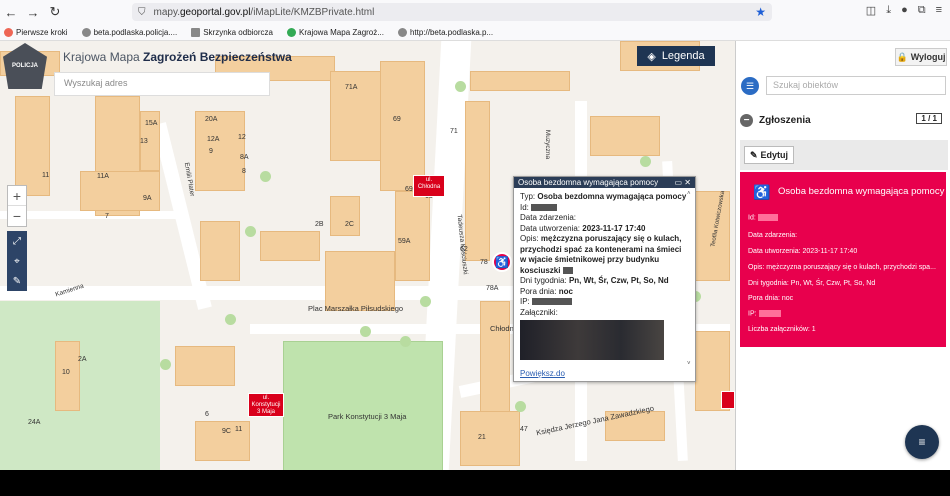 This screenshot has width=950, height=496. Describe the element at coordinates (750, 86) in the screenshot. I see `list-menu-icon: ☰` at that location.